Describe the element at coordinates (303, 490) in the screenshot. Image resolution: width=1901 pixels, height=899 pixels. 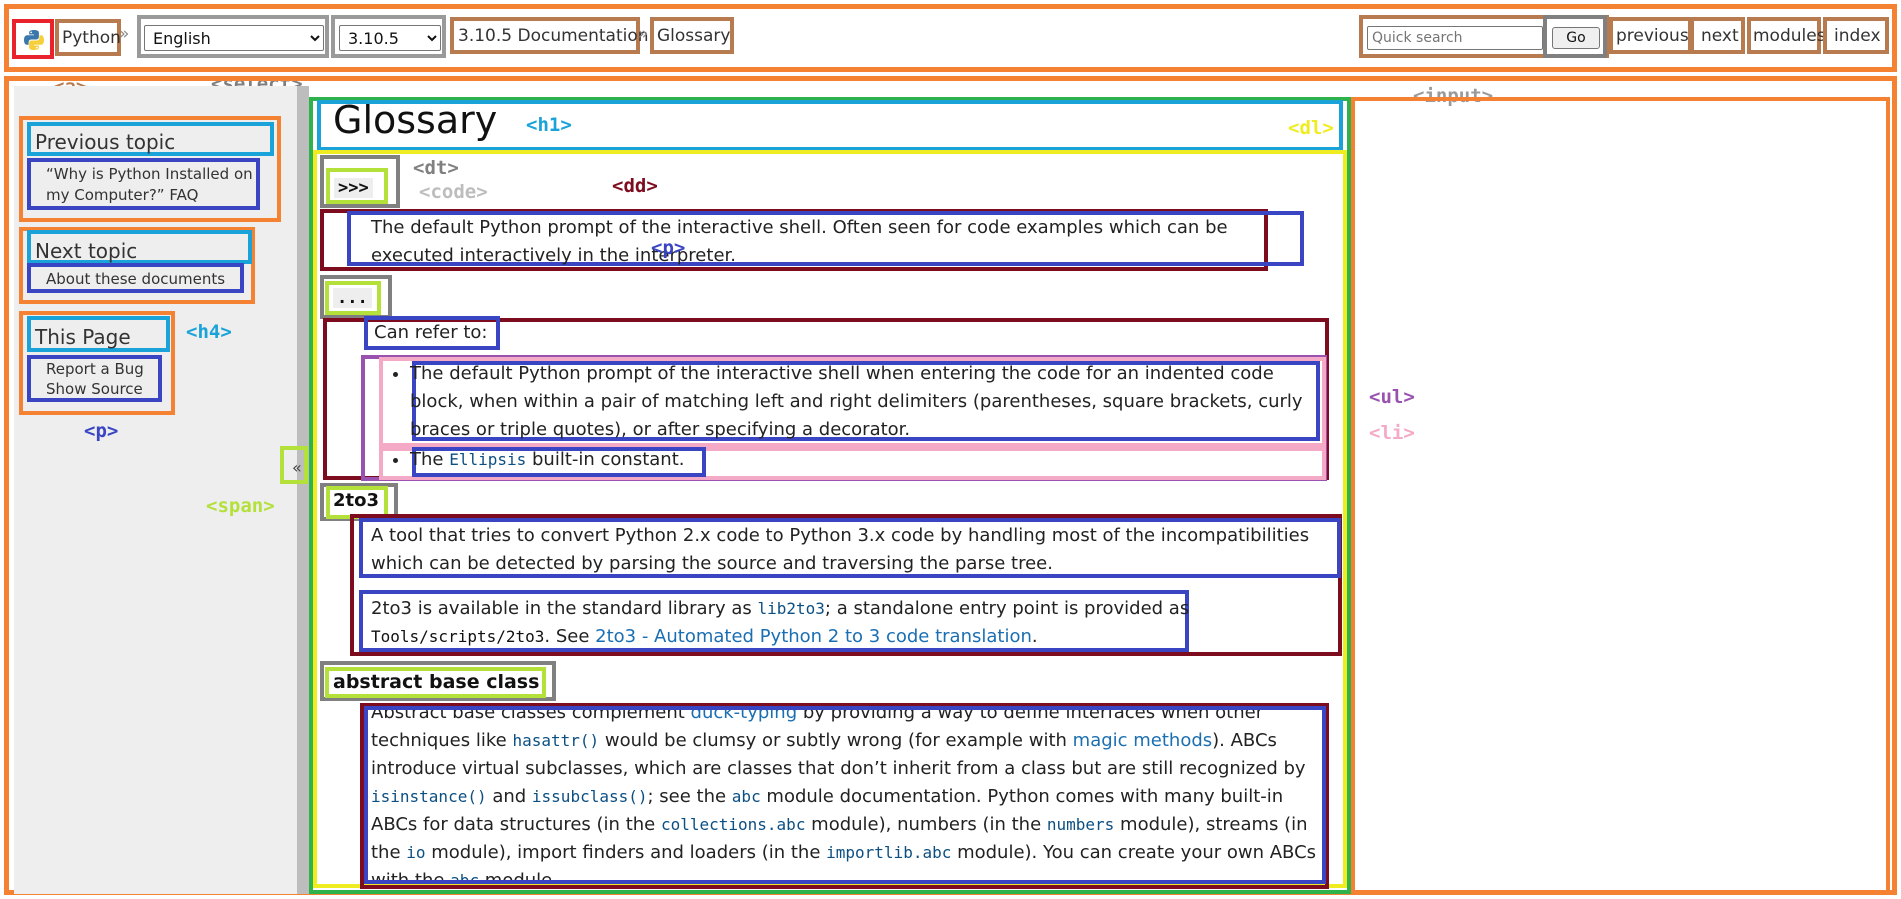
I see `sidebar-scroll-track` at that location.